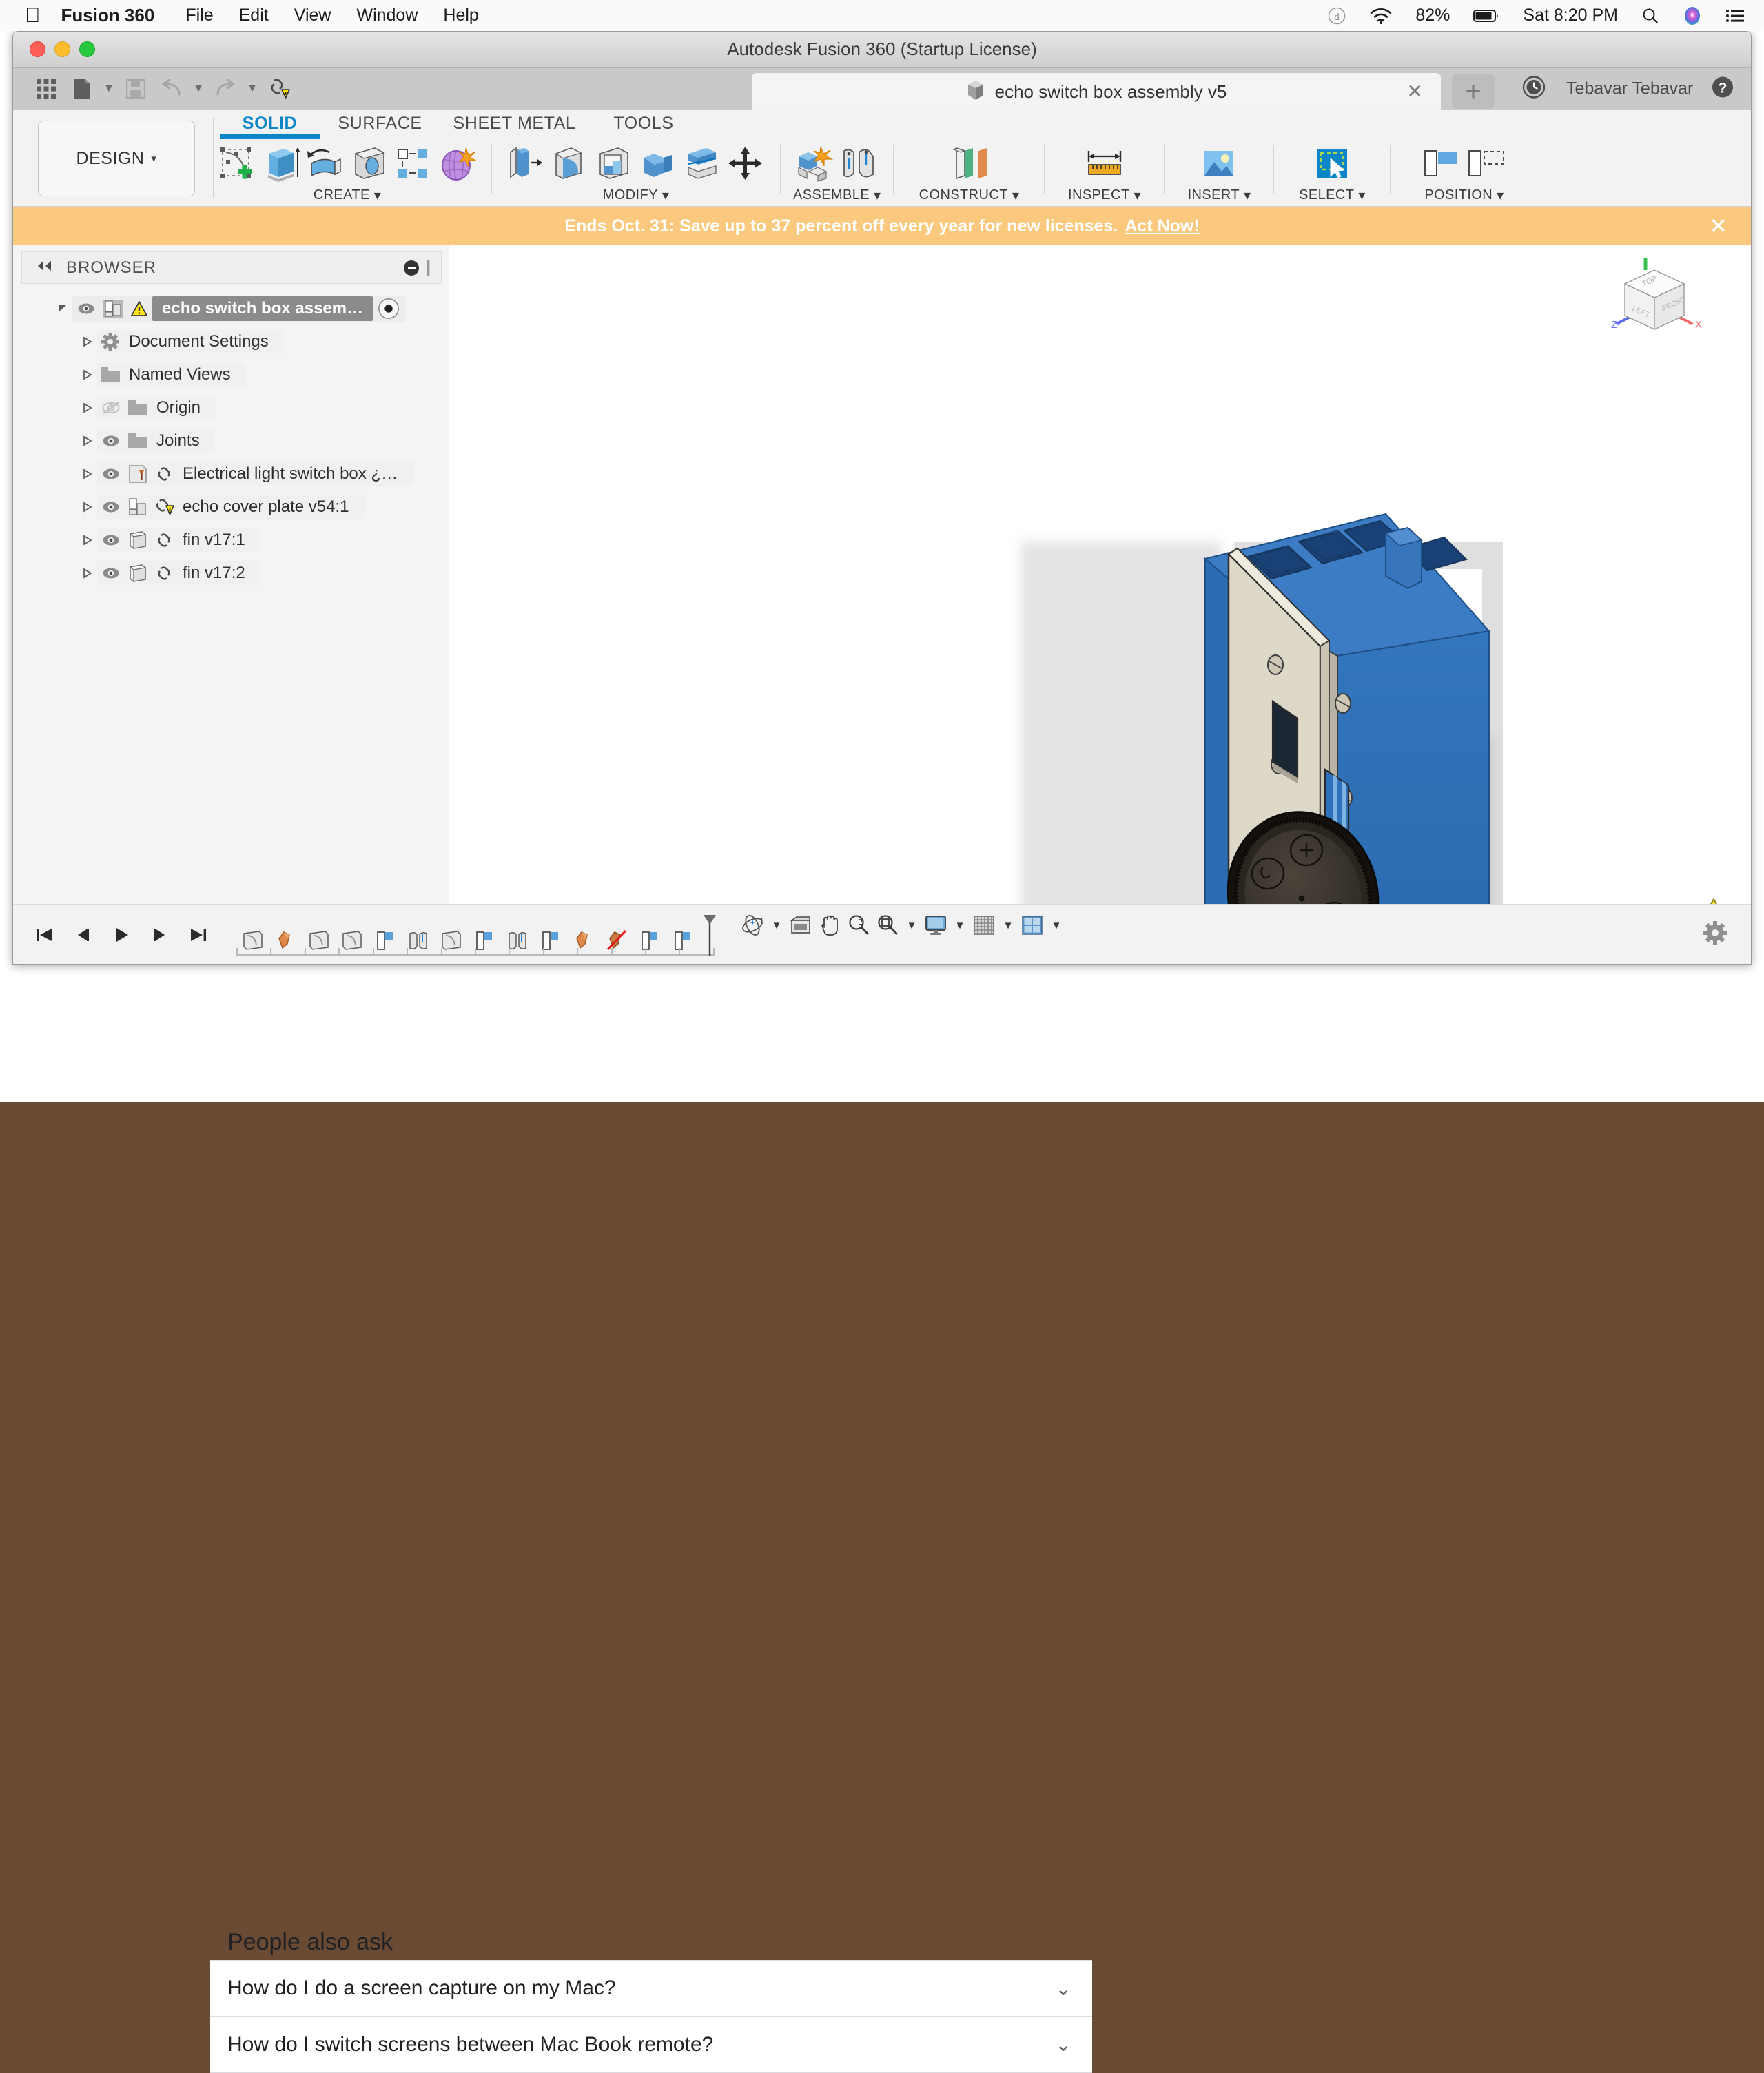 This screenshot has height=2073, width=1764. I want to click on tree-row-fin-1: fin v17:1, so click(231, 540).